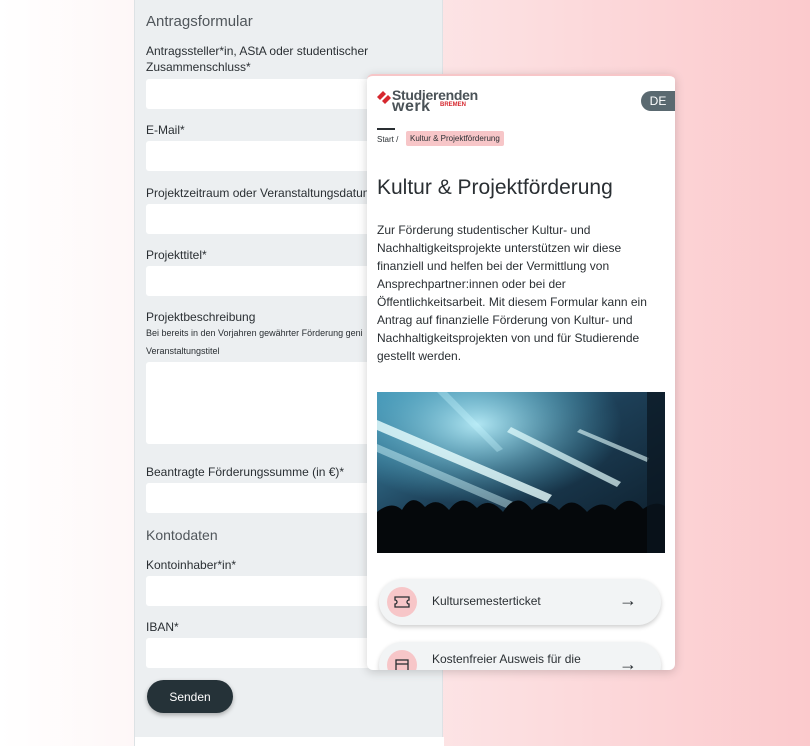 This screenshot has width=810, height=746. Describe the element at coordinates (190, 696) in the screenshot. I see `submit-button: Senden` at that location.